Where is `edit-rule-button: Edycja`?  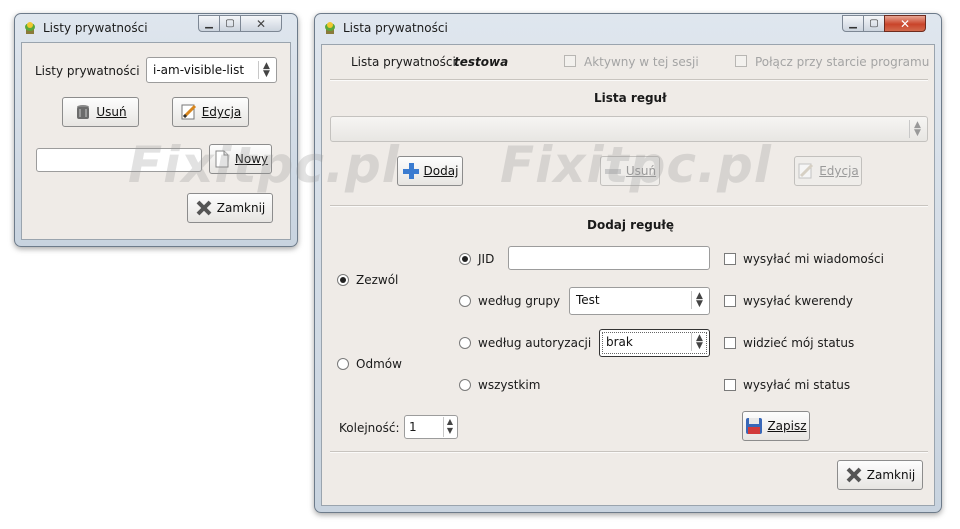 edit-rule-button: Edycja is located at coordinates (828, 171).